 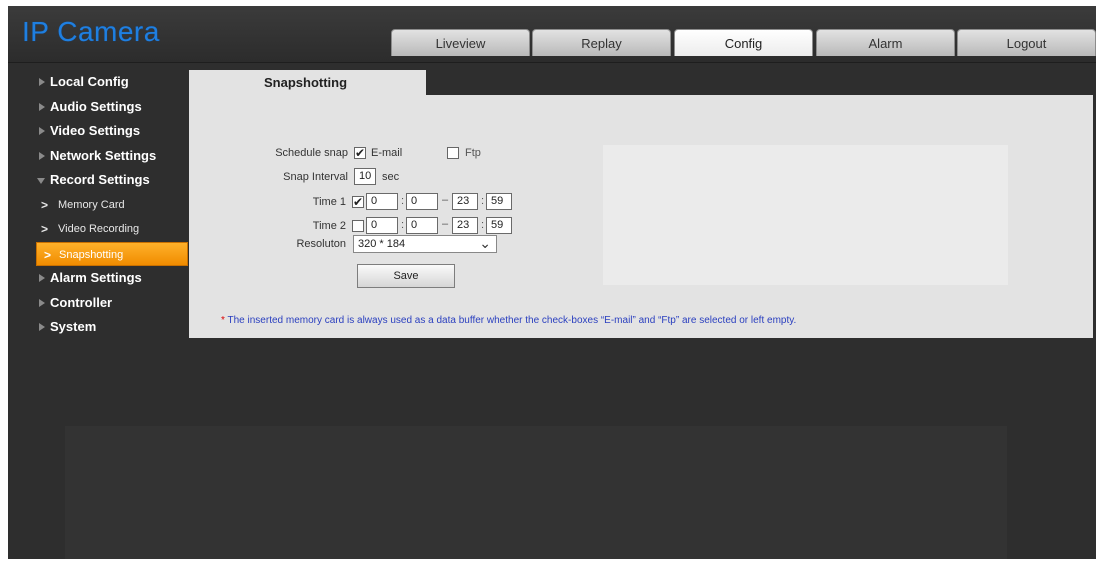 I want to click on sidebar-item-label: Local Config, so click(x=89, y=81).